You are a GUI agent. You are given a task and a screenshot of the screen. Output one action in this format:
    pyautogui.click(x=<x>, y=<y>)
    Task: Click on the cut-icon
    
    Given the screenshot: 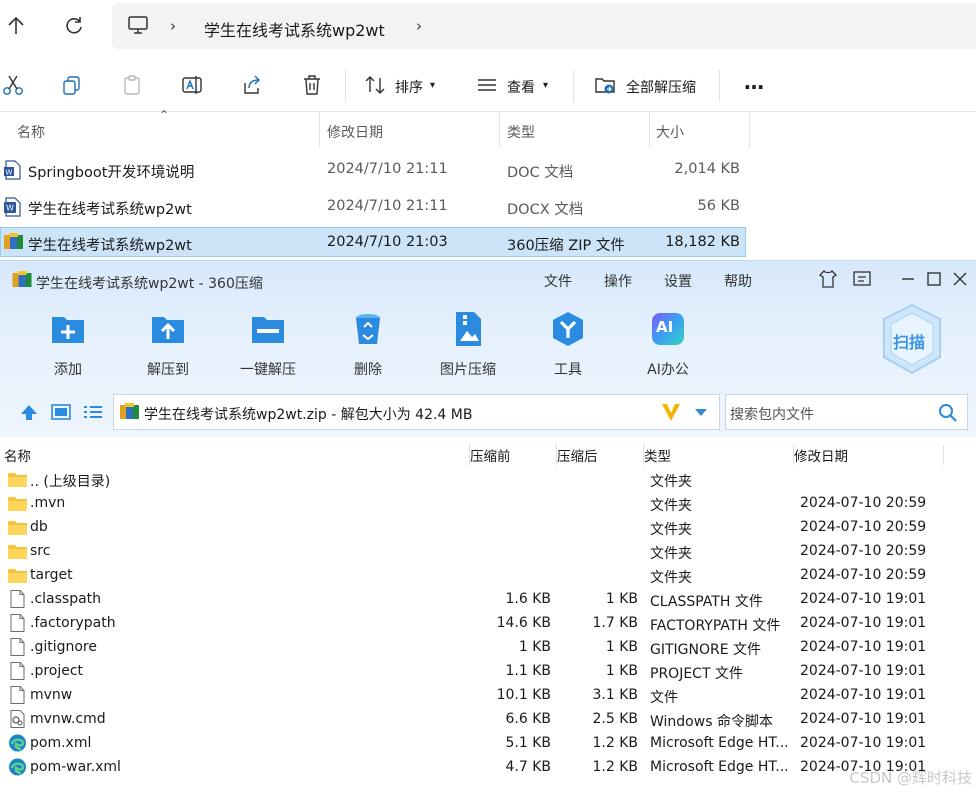 What is the action you would take?
    pyautogui.click(x=13, y=85)
    